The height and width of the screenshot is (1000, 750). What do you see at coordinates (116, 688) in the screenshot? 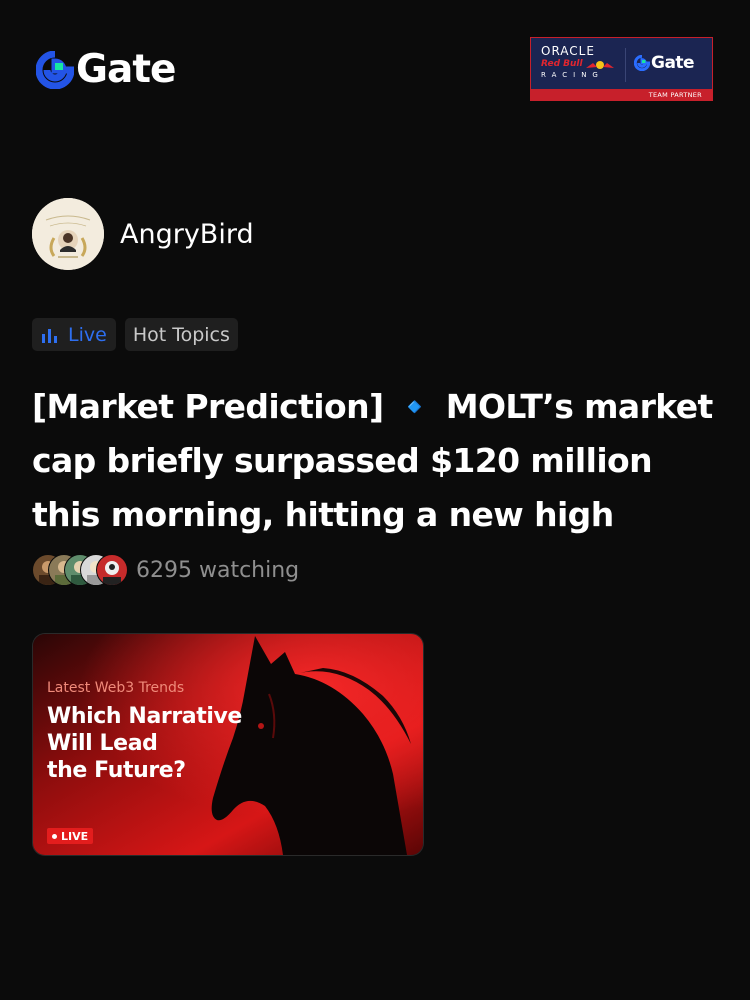
I see `thumbnail-kicker: Latest Web3 Trends` at bounding box center [116, 688].